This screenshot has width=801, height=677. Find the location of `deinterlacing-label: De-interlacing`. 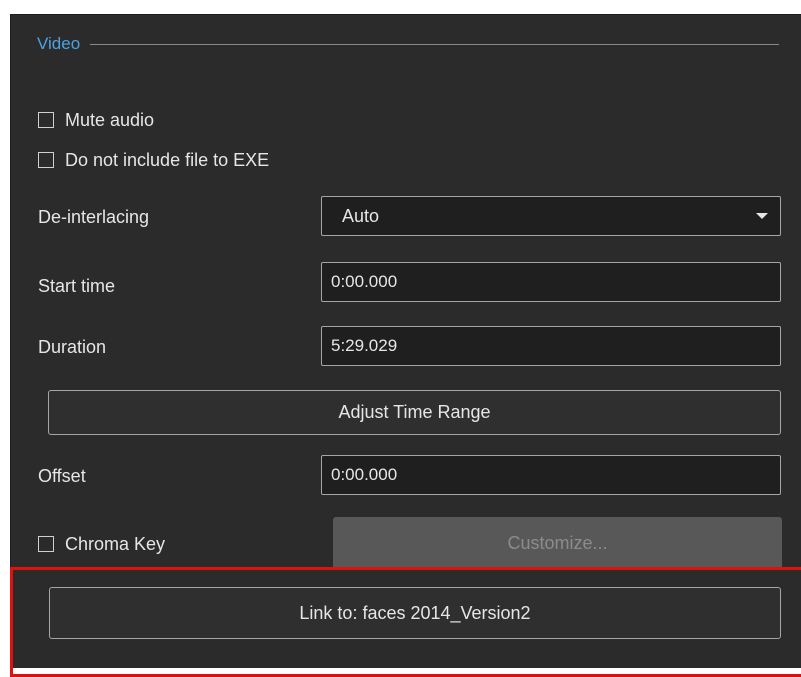

deinterlacing-label: De-interlacing is located at coordinates (94, 217).